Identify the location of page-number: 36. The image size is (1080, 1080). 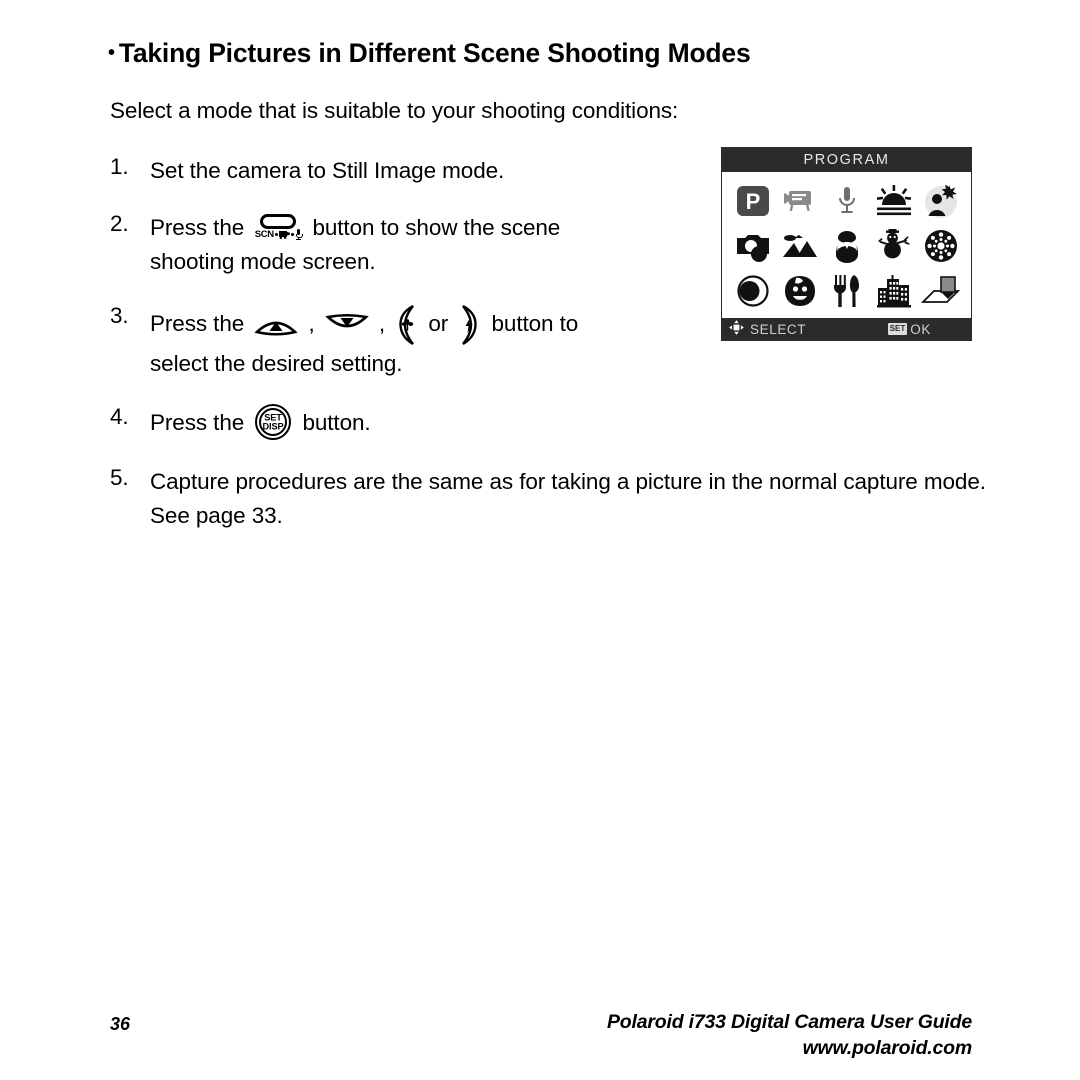
(120, 1024).